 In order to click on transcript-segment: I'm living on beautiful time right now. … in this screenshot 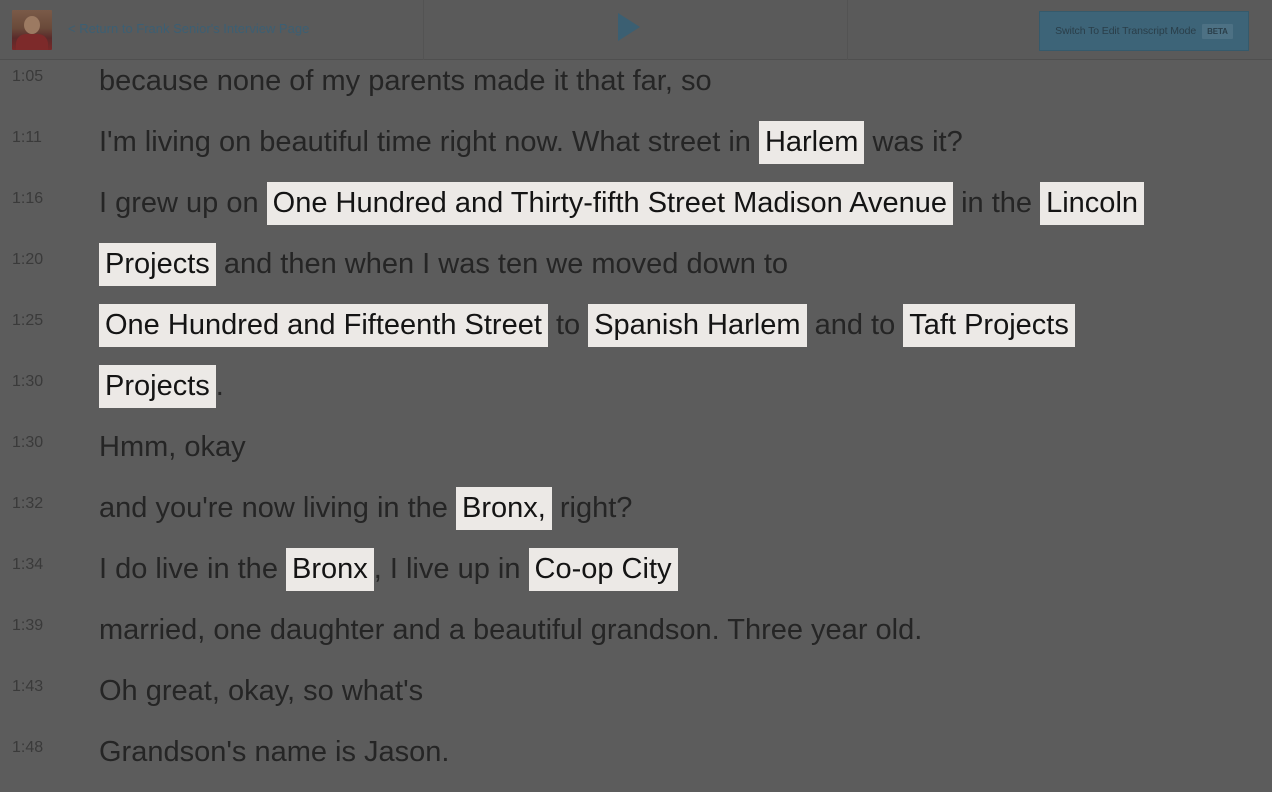, I will do `click(429, 142)`.